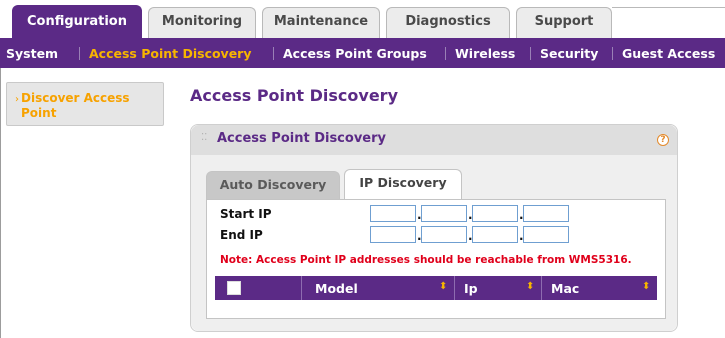 The image size is (725, 338). I want to click on column-model: Model, so click(336, 288).